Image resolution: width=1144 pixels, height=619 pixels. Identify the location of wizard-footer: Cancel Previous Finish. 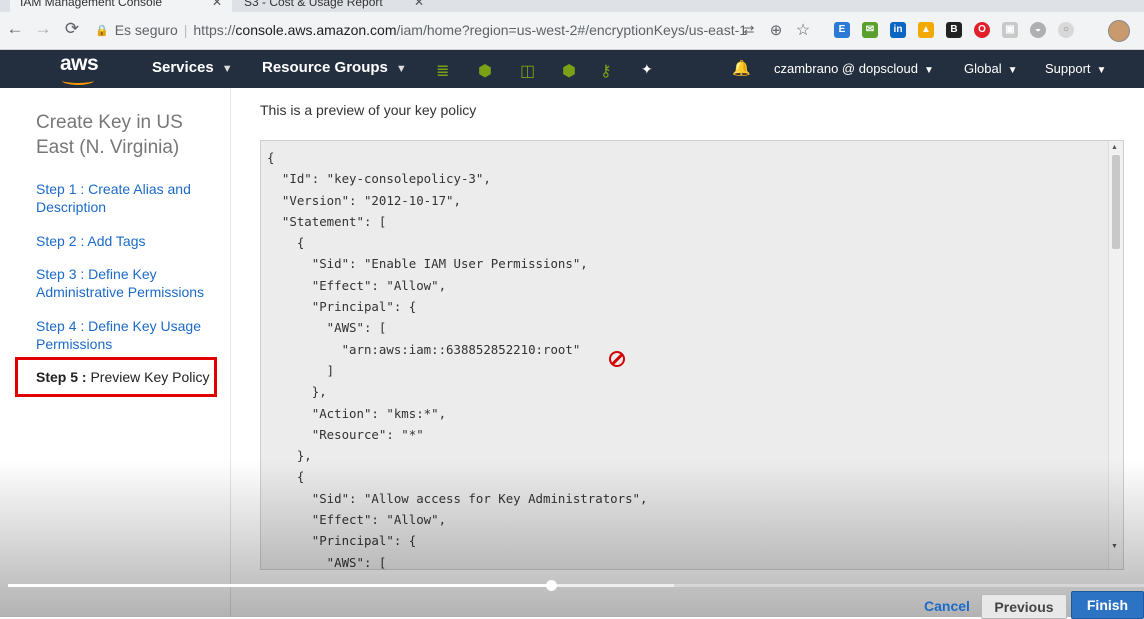
(572, 605).